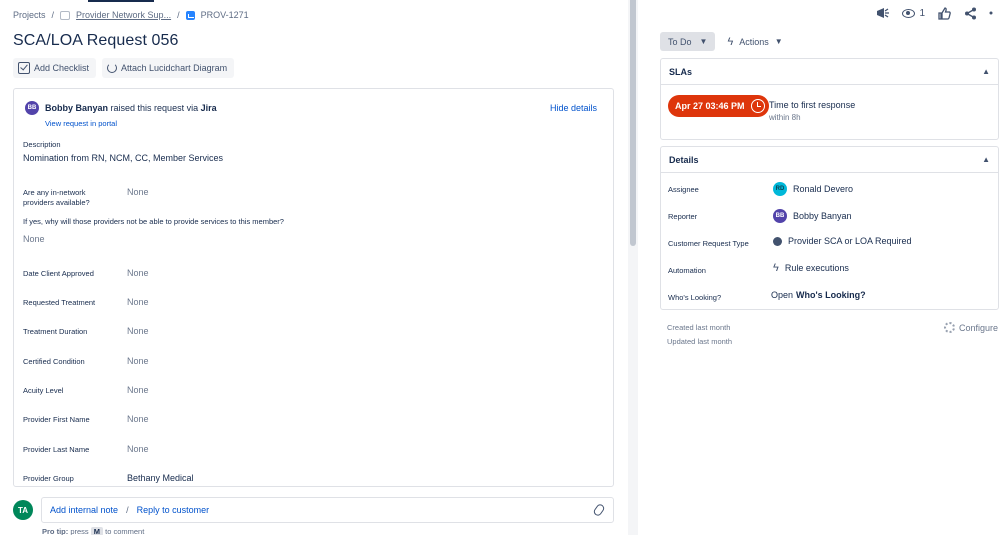 Image resolution: width=999 pixels, height=535 pixels. What do you see at coordinates (58, 273) in the screenshot?
I see `field-label: Date Client Approved` at bounding box center [58, 273].